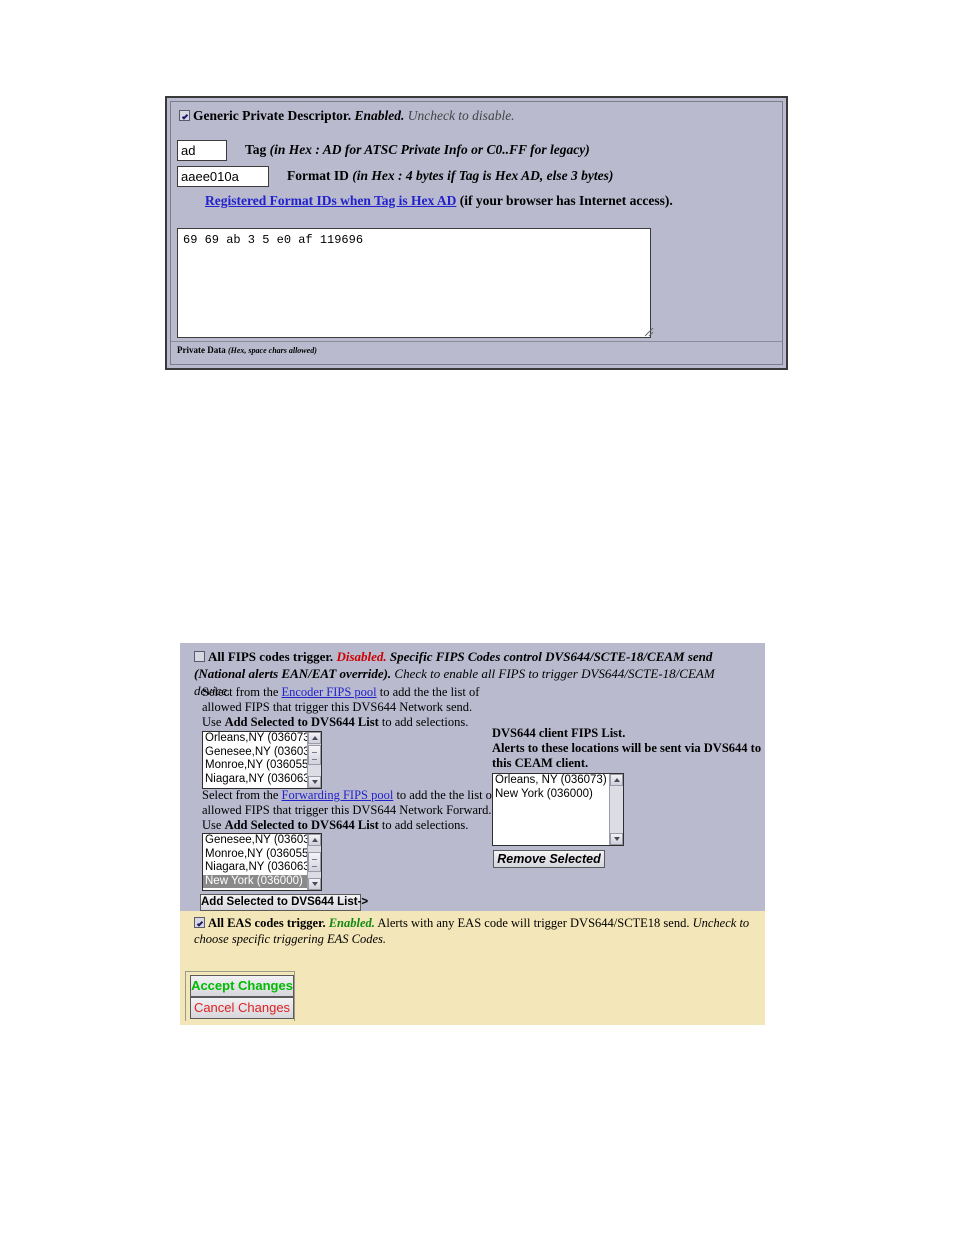 Image resolution: width=954 pixels, height=1235 pixels. I want to click on encoder-line3-pre: Use, so click(212, 722).